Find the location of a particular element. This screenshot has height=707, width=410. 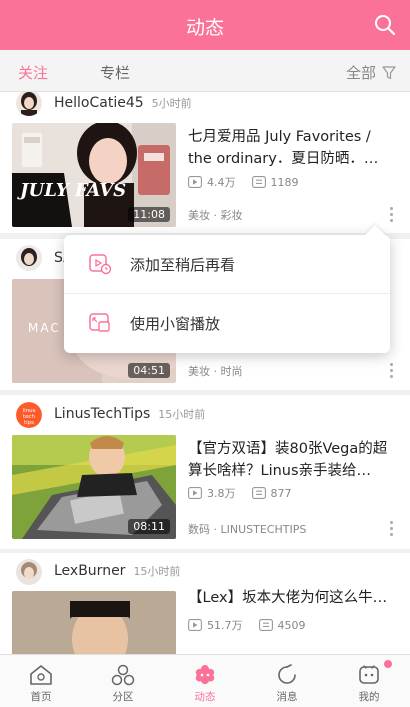

video-tags: 数码 · LINUSTECHTIPS is located at coordinates (247, 529).